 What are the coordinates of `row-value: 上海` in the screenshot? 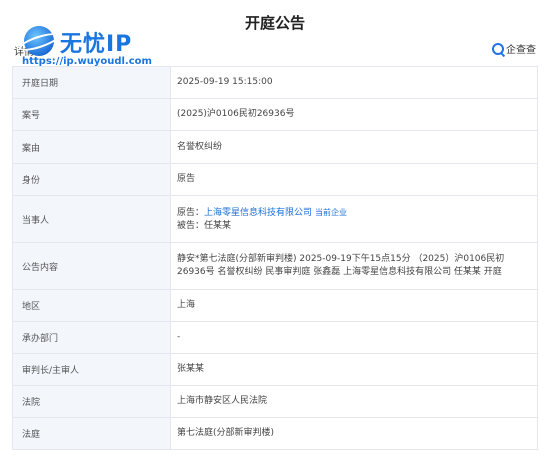 It's located at (186, 305).